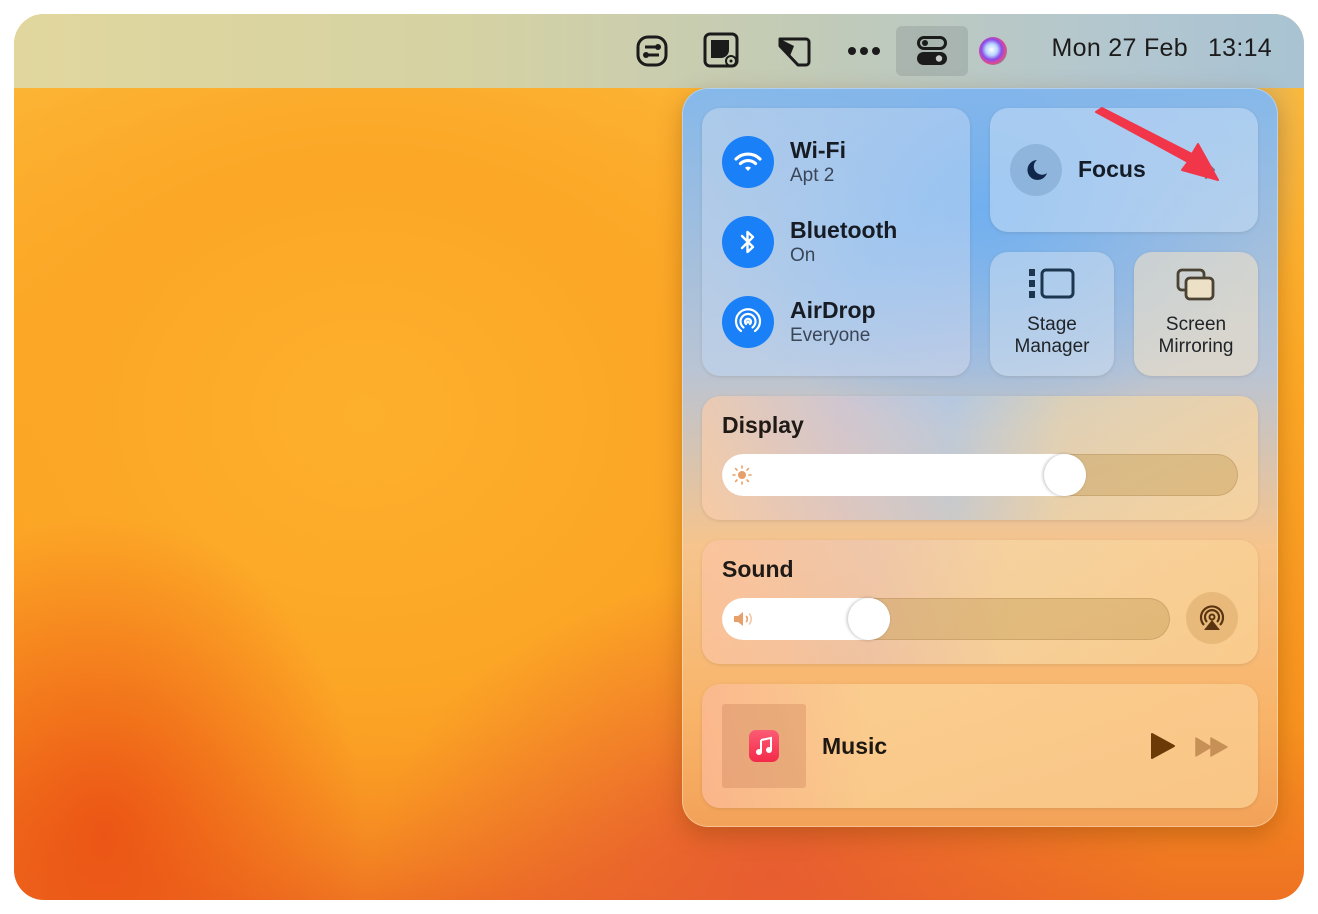 The height and width of the screenshot is (914, 1318). Describe the element at coordinates (748, 162) in the screenshot. I see `wifi-icon` at that location.